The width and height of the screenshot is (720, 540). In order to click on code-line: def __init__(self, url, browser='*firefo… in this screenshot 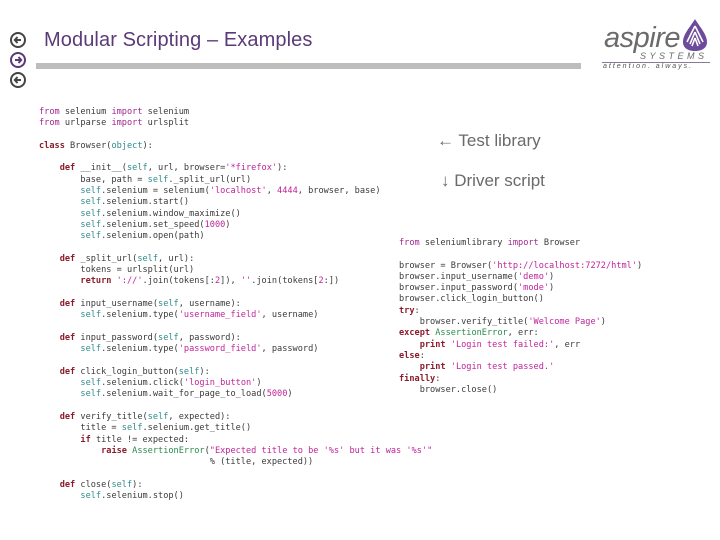, I will do `click(173, 168)`.